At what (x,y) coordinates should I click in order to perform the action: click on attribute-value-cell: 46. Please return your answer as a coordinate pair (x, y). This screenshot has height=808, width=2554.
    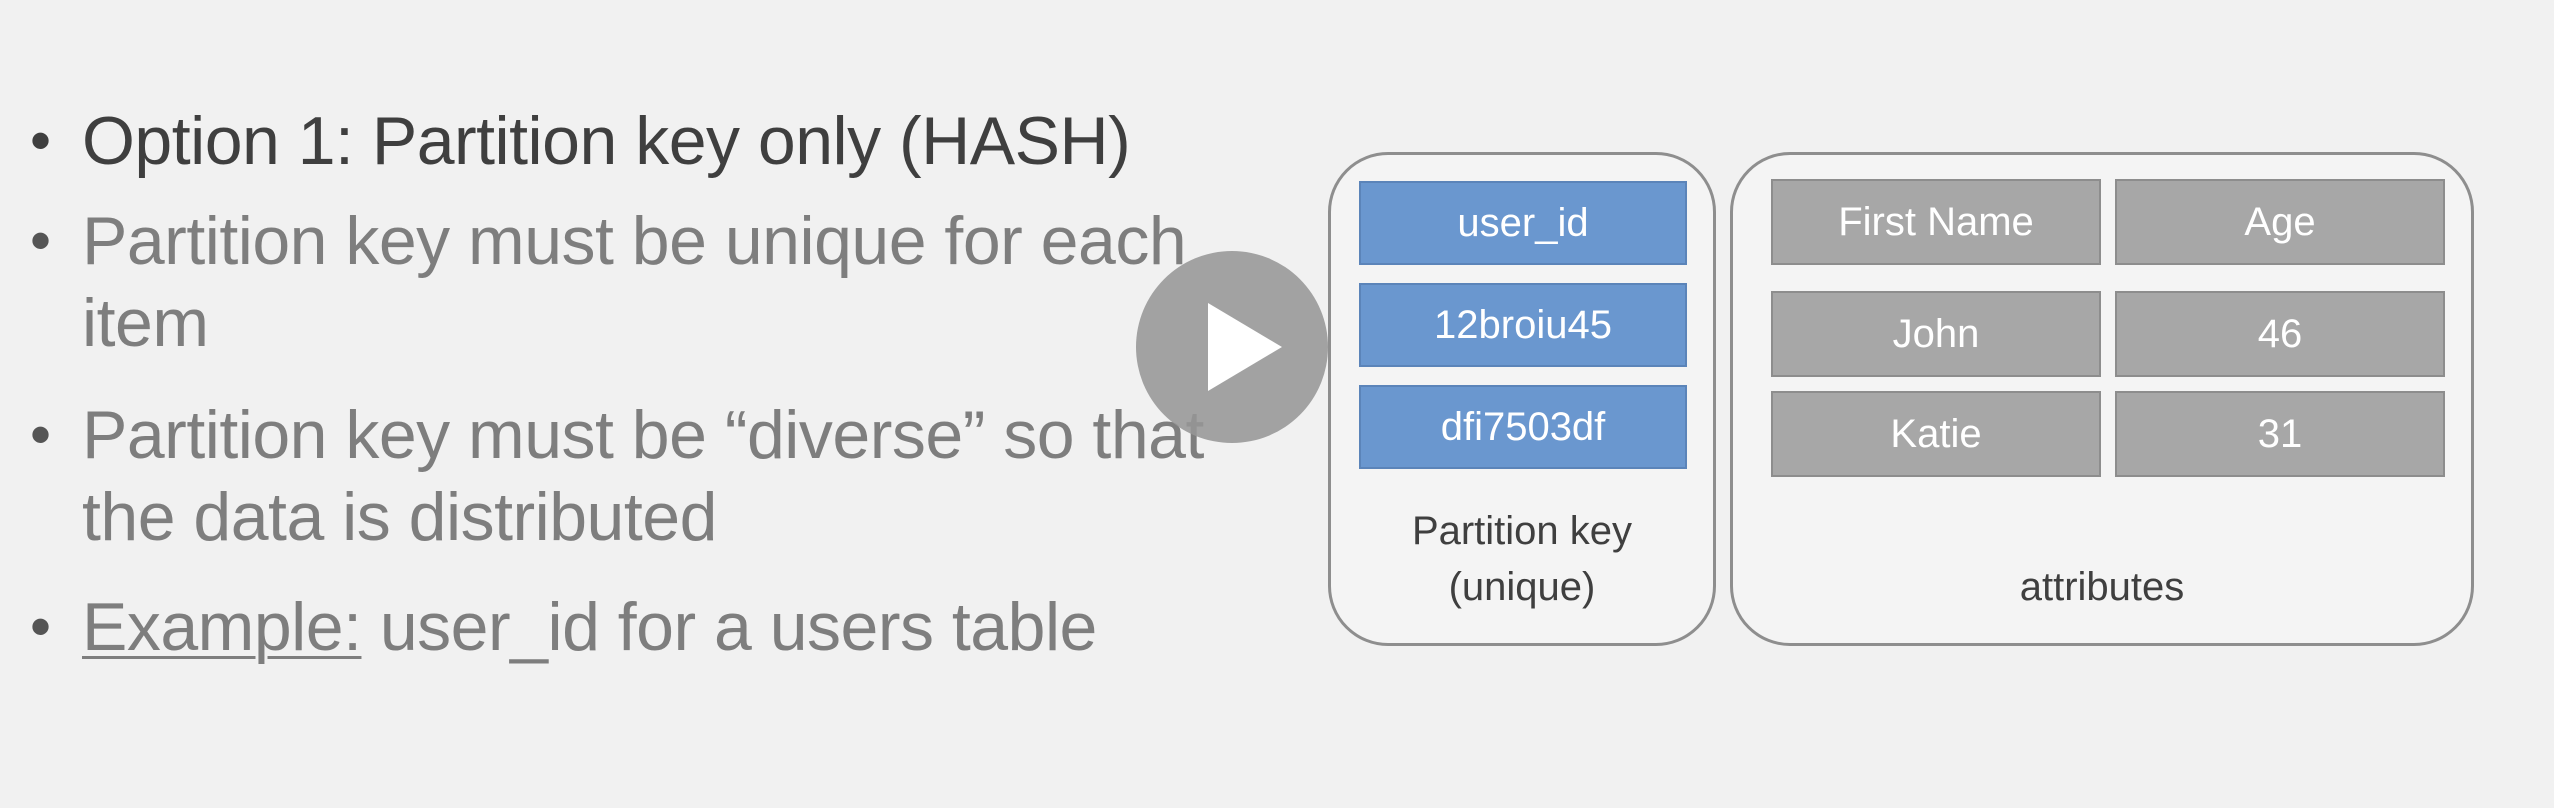
    Looking at the image, I should click on (2280, 334).